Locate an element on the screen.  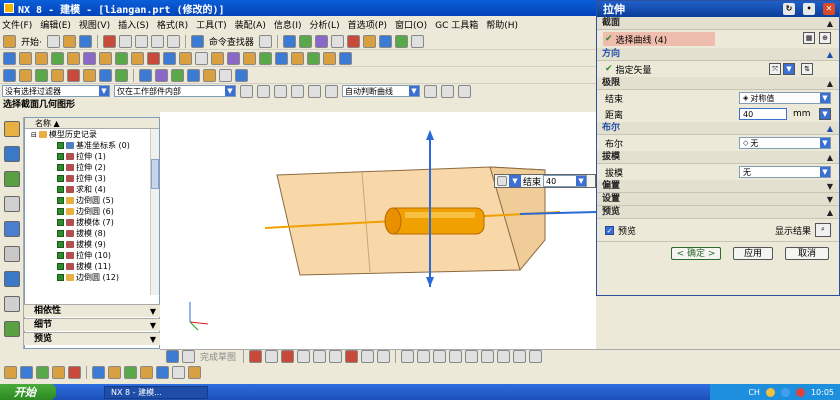
revolve-icon is located at coordinates (41, 58).